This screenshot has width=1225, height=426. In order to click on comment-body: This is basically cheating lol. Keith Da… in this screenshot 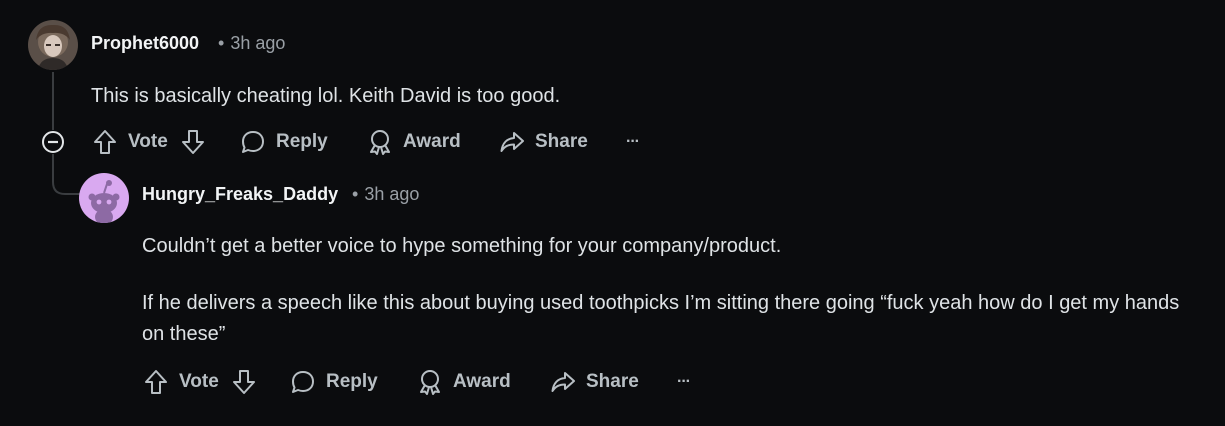, I will do `click(326, 96)`.